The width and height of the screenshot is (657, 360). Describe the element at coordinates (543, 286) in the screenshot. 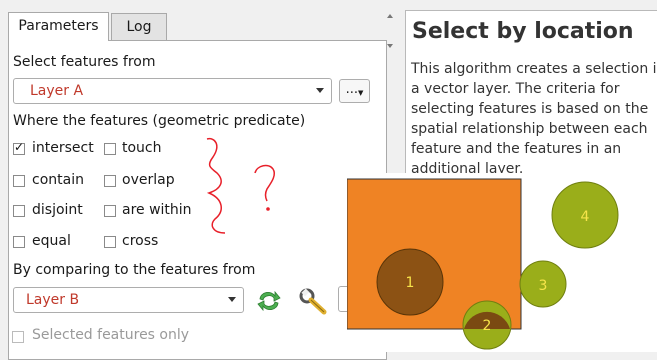

I see `circle-label: 3` at that location.